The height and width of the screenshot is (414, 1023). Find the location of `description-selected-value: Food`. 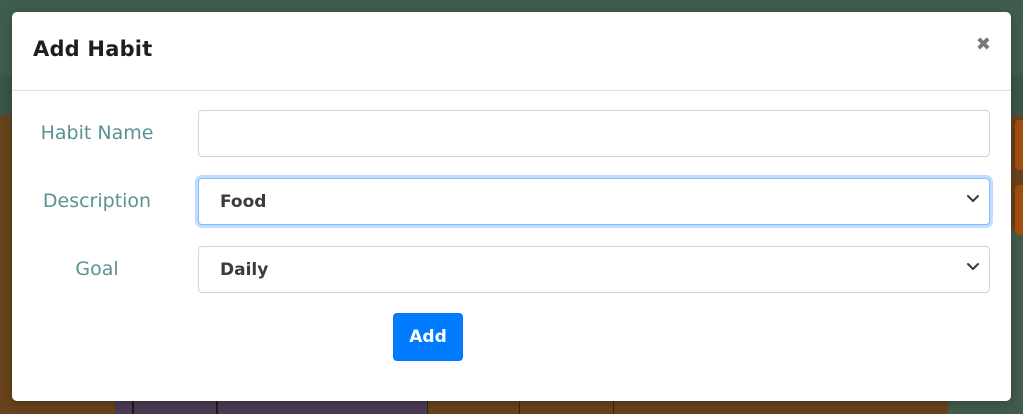

description-selected-value: Food is located at coordinates (243, 202).